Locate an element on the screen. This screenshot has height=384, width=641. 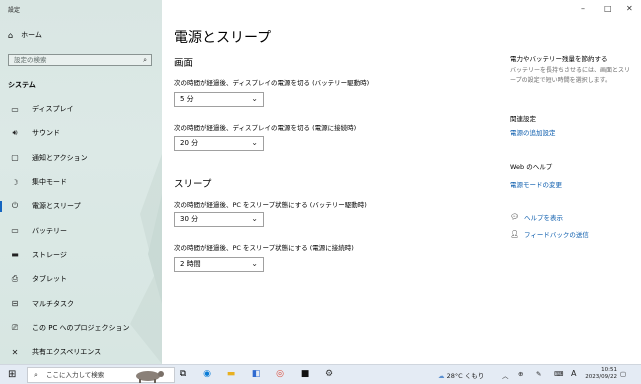
cow-search-highlight-image is located at coordinates (150, 377).